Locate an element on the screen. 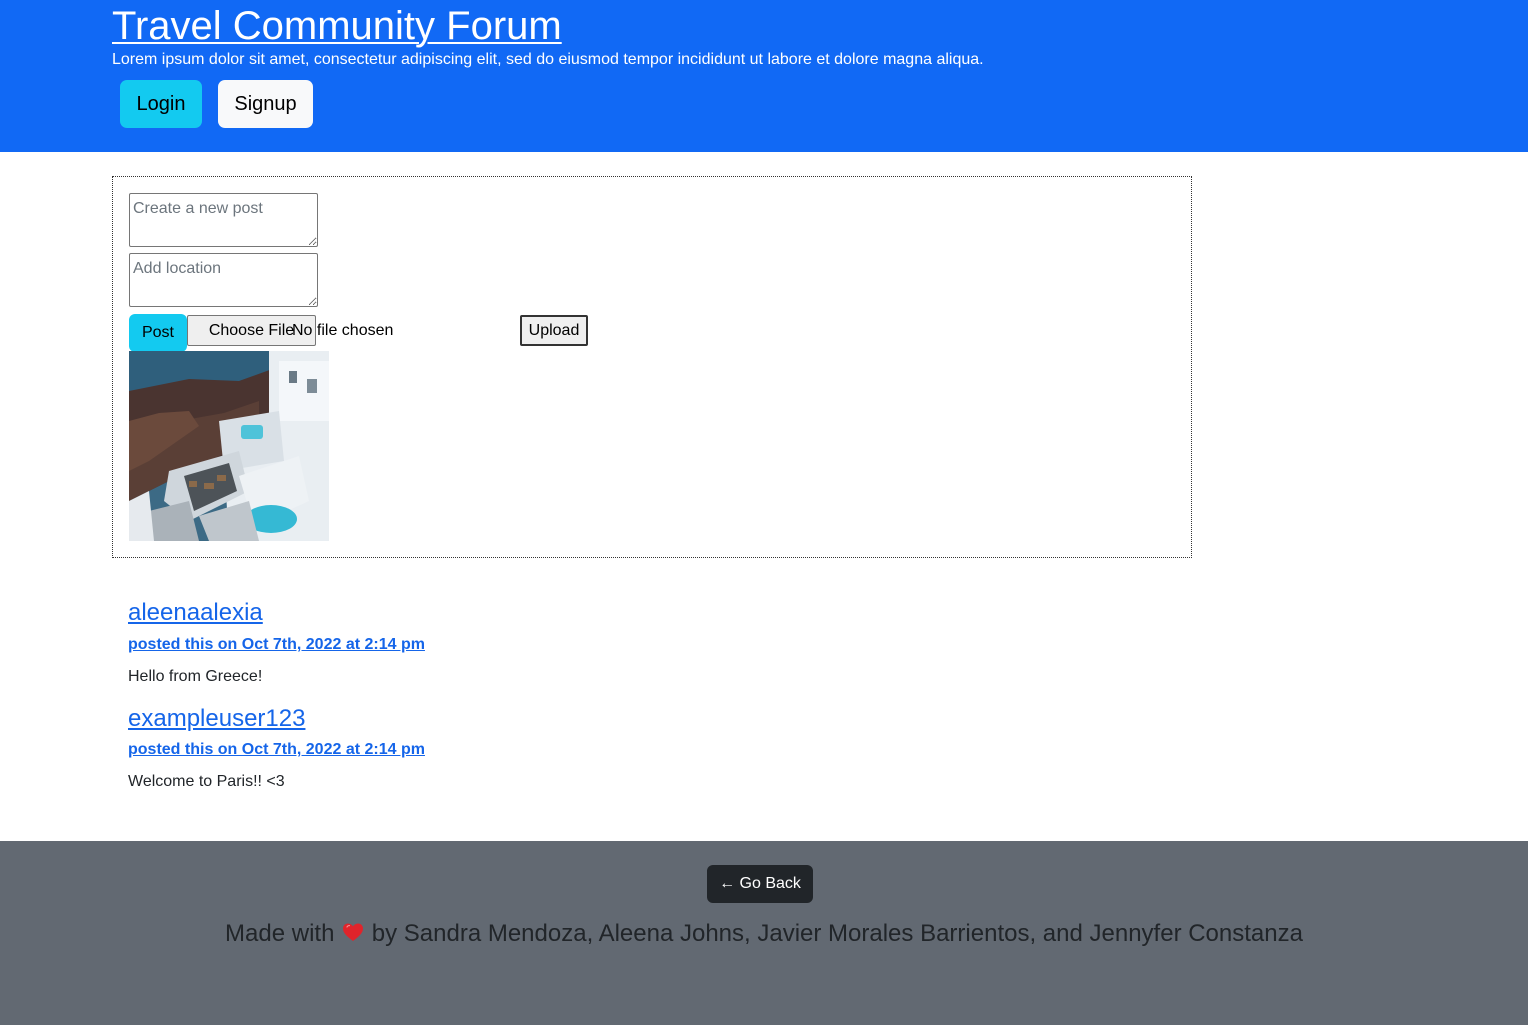 The image size is (1528, 1025). site-title-link: Travel Community Forum is located at coordinates (337, 26).